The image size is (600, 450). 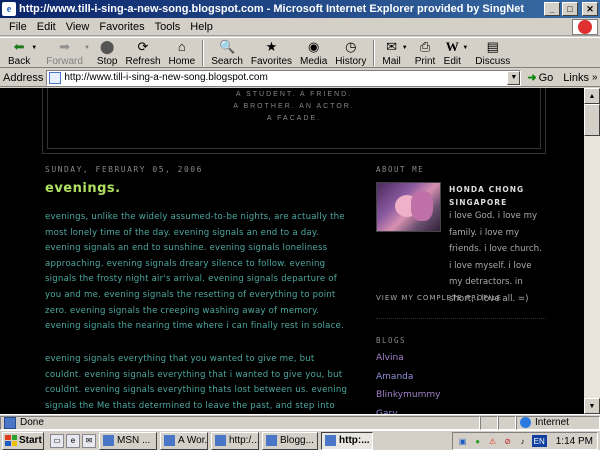 What do you see at coordinates (492, 46) in the screenshot?
I see `discuss-icon: ▤` at bounding box center [492, 46].